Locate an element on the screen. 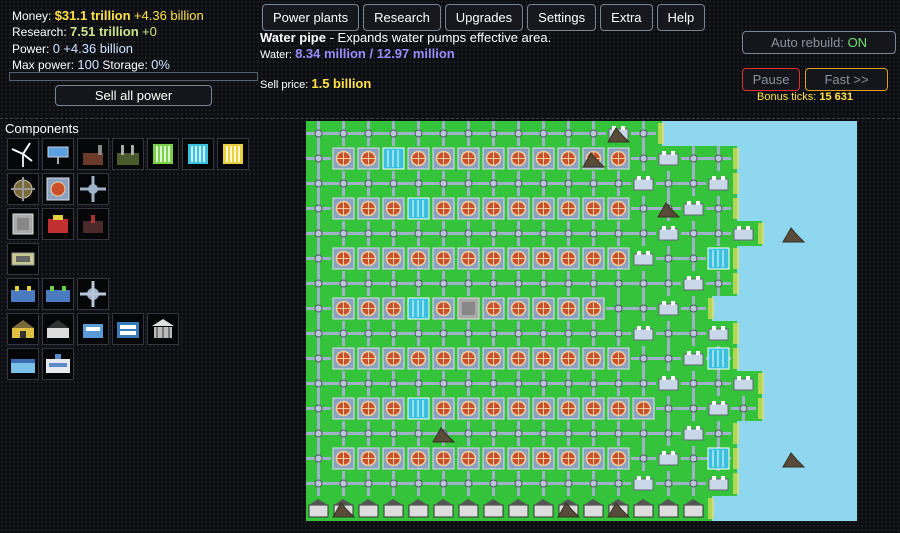 The width and height of the screenshot is (900, 533). power-progress-bar is located at coordinates (133, 76).